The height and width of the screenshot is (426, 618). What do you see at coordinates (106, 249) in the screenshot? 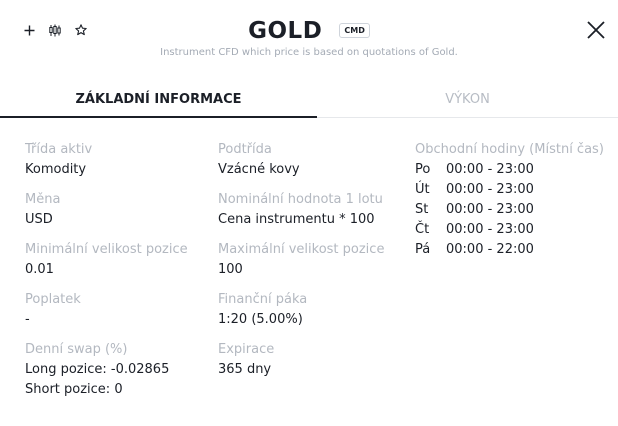
I see `min-position-label: Minimální velikost pozice` at bounding box center [106, 249].